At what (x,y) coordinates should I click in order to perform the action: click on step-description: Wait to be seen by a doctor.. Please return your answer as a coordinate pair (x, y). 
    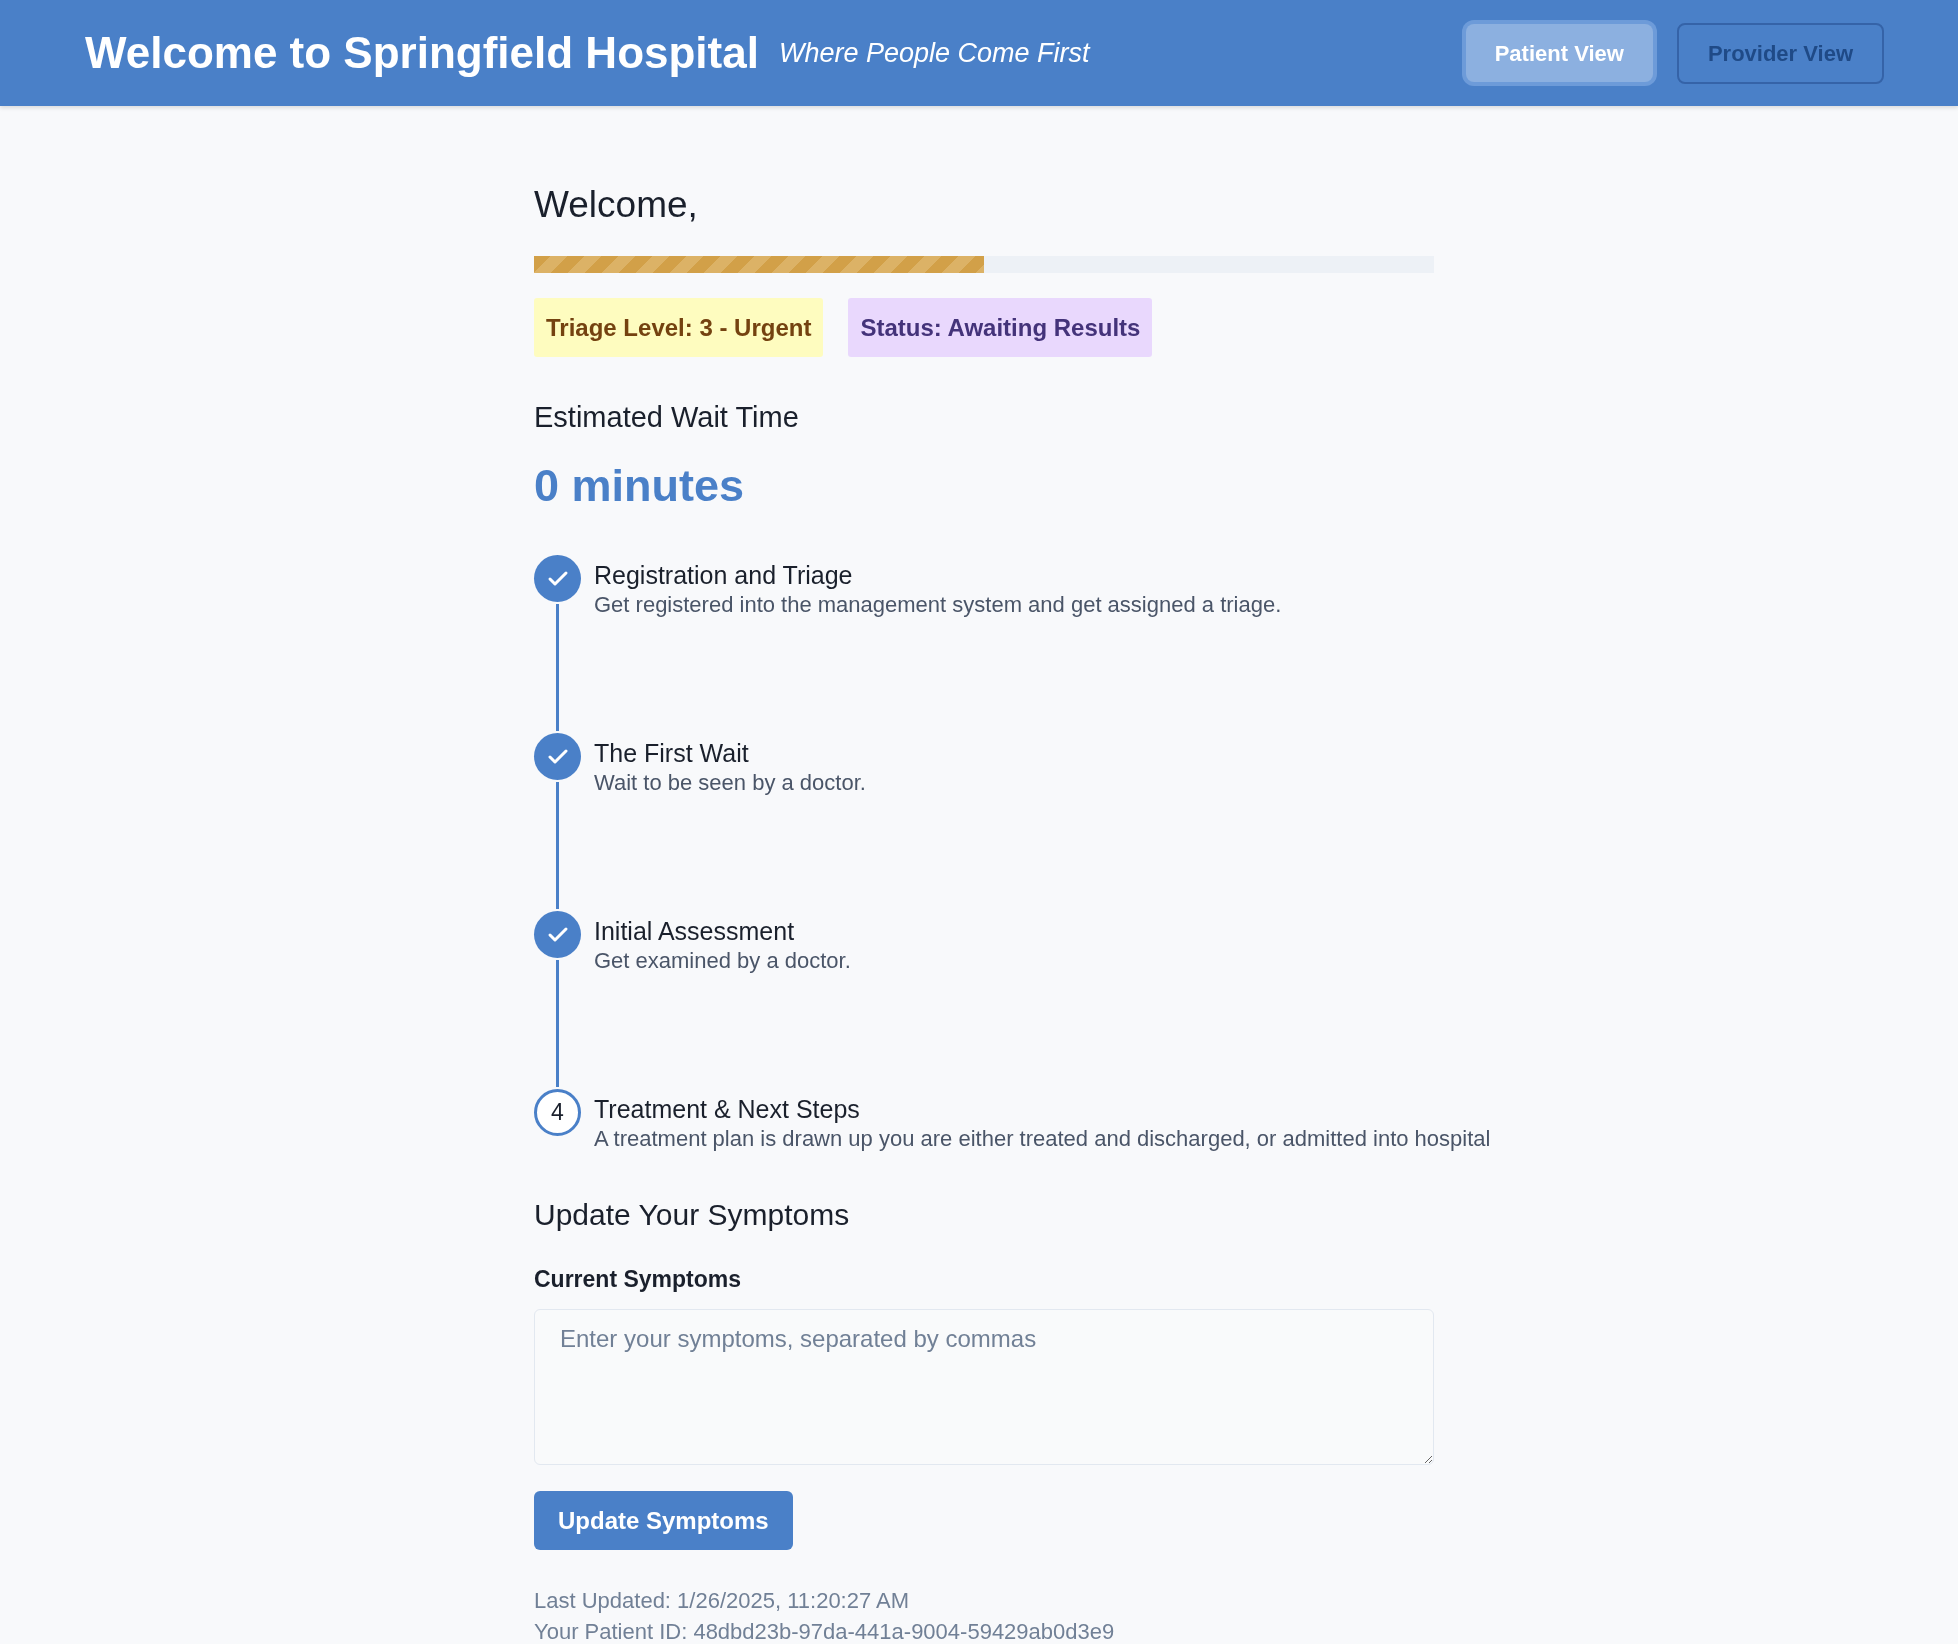
    Looking at the image, I should click on (730, 783).